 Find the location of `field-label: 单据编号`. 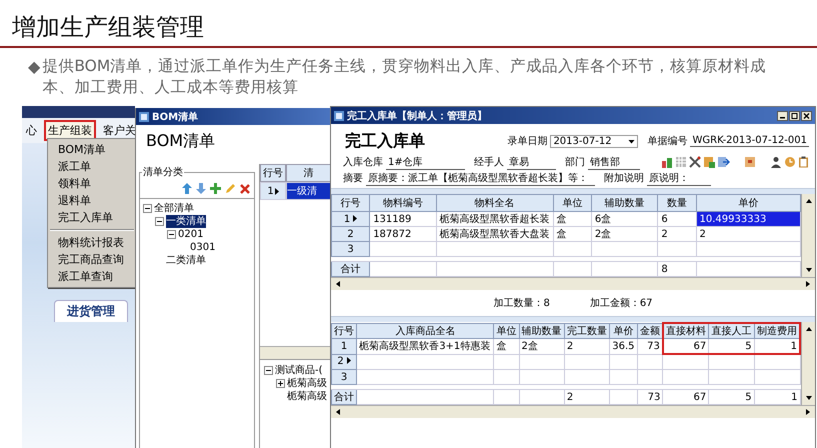

field-label: 单据编号 is located at coordinates (667, 141).